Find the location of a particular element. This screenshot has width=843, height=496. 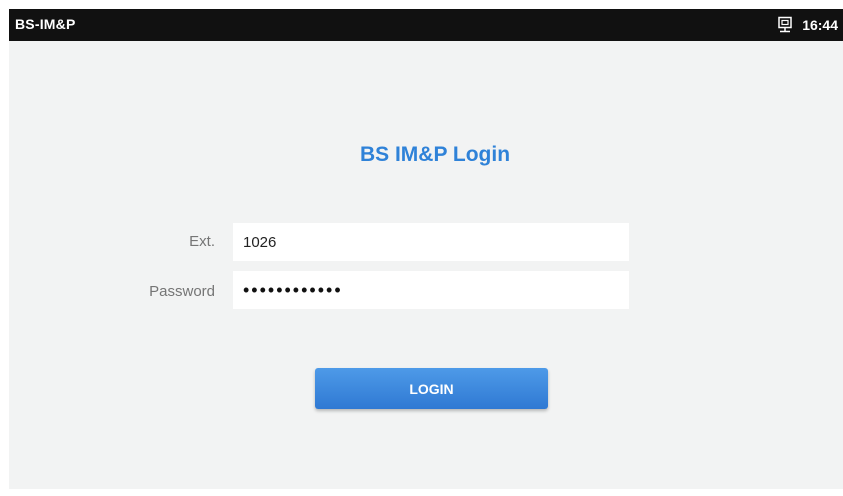

app-title: BS-IM&P is located at coordinates (45, 24).